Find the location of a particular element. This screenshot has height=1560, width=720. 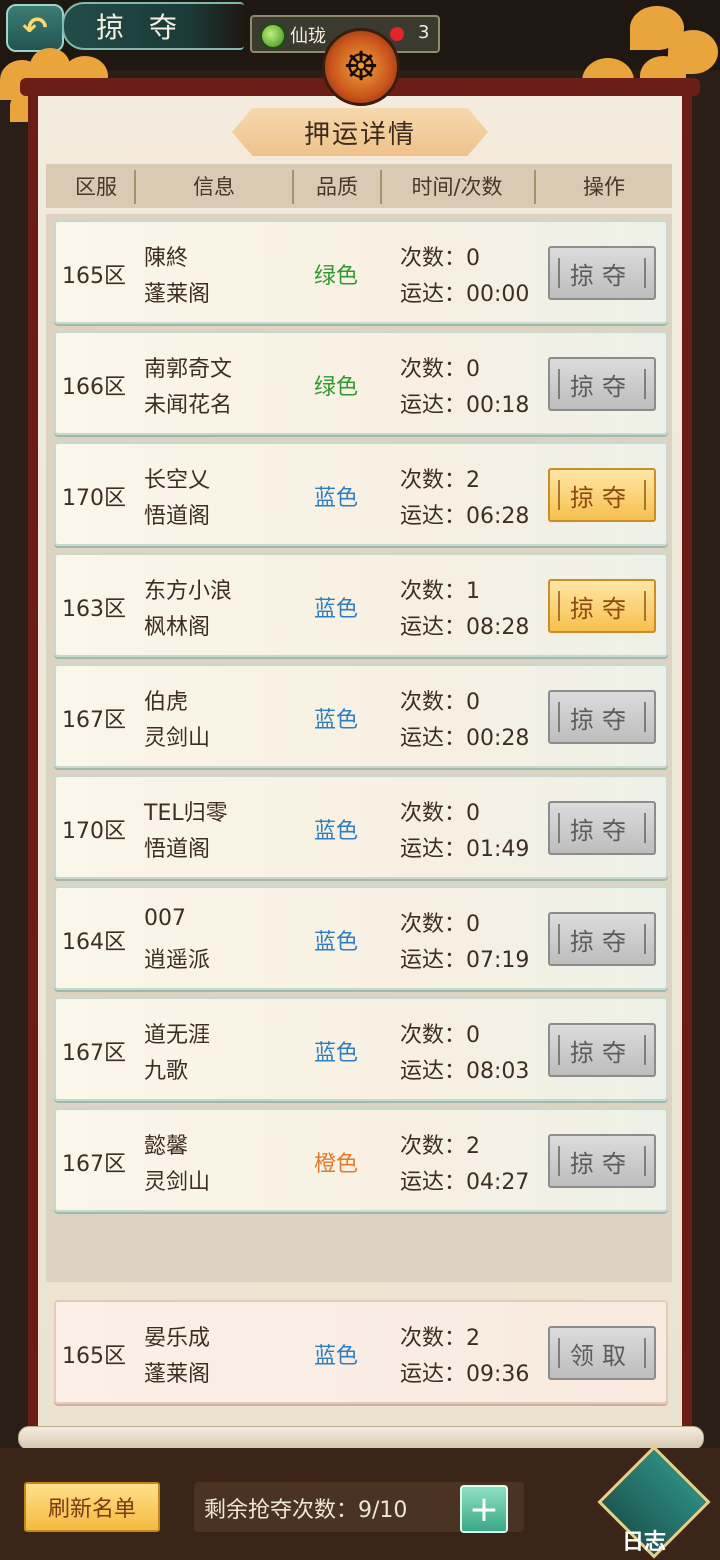

row-zone: 163区 is located at coordinates (94, 609).